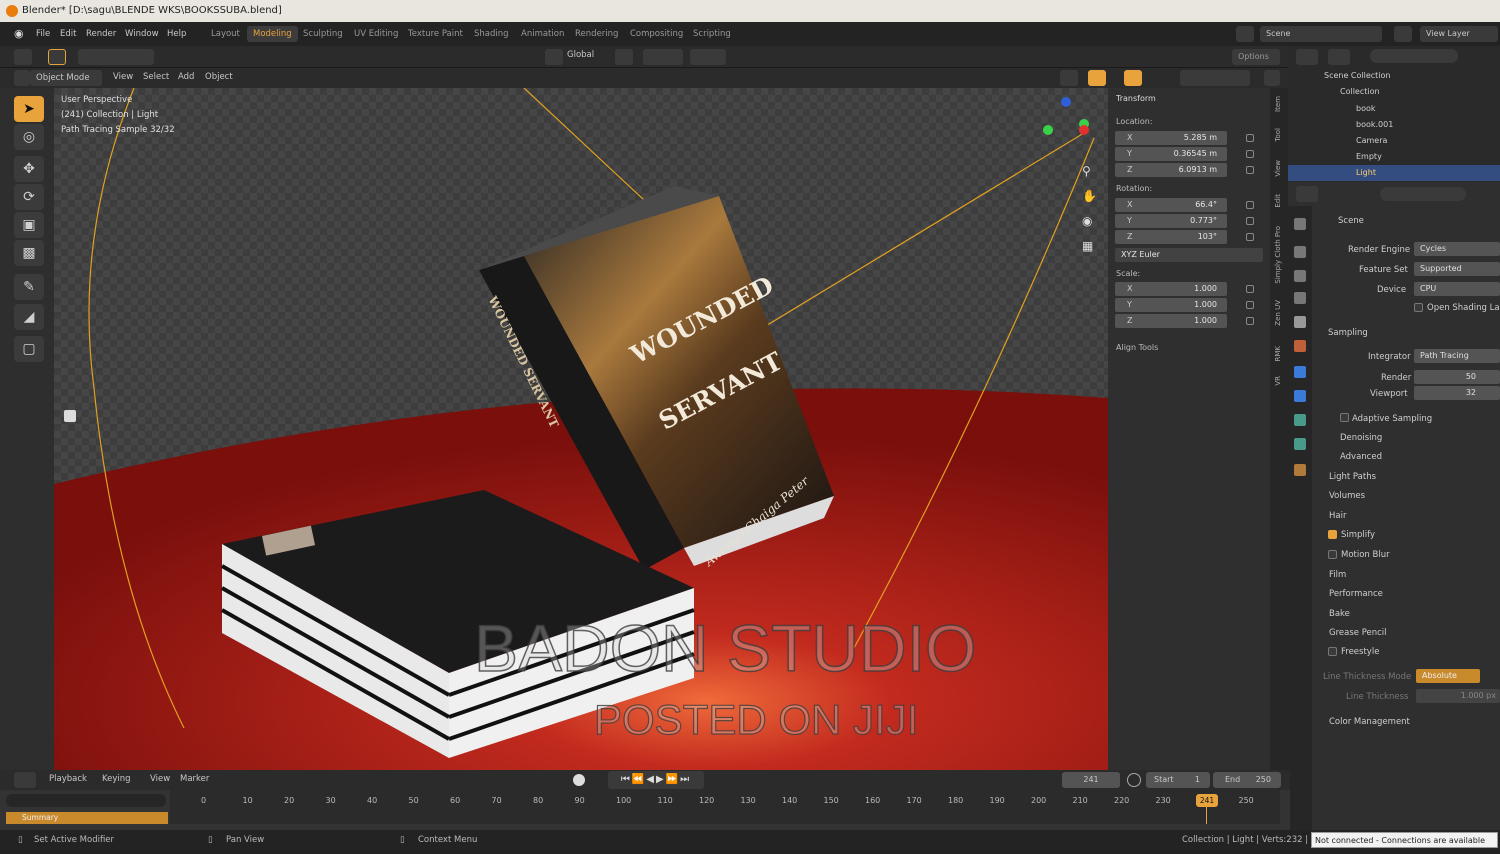 The height and width of the screenshot is (854, 1500). What do you see at coordinates (29, 225) in the screenshot?
I see `scale-tool-icon: ▣` at bounding box center [29, 225].